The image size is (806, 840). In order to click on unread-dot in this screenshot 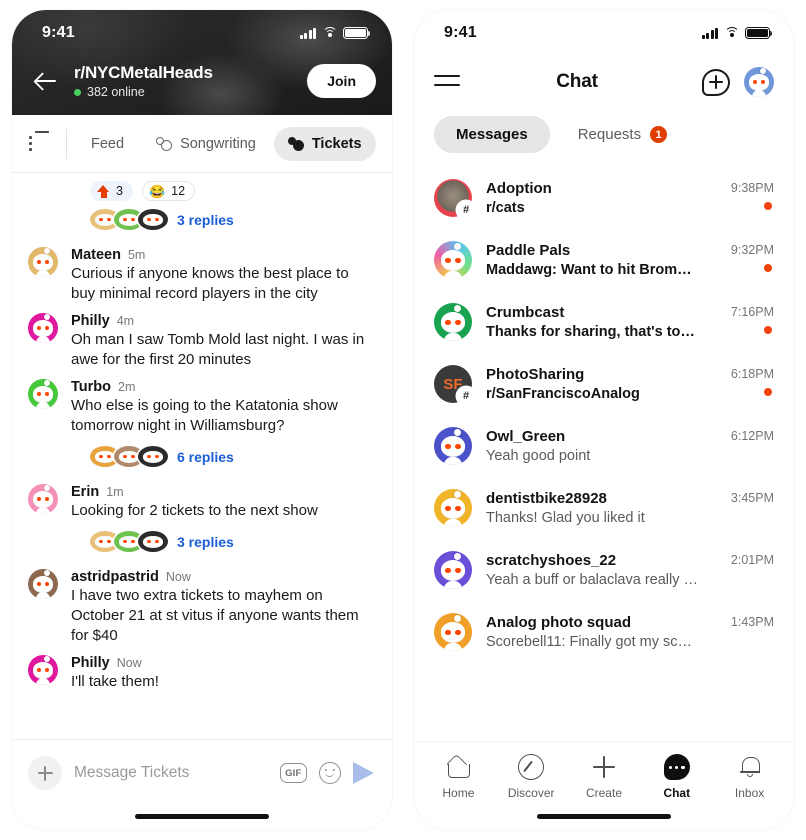, I will do `click(768, 392)`.